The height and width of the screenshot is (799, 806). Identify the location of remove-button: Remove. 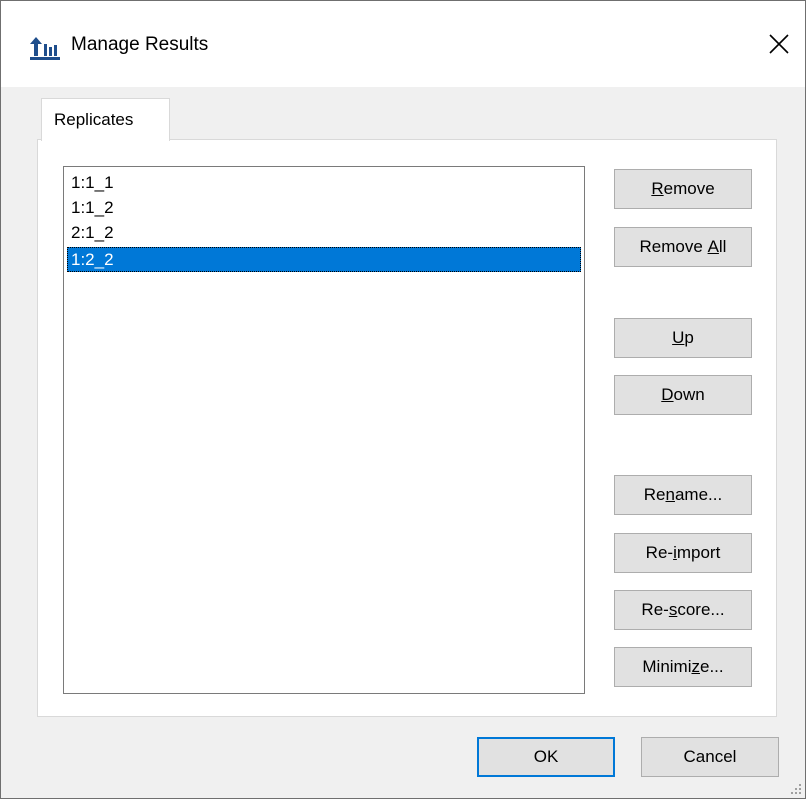
(683, 189).